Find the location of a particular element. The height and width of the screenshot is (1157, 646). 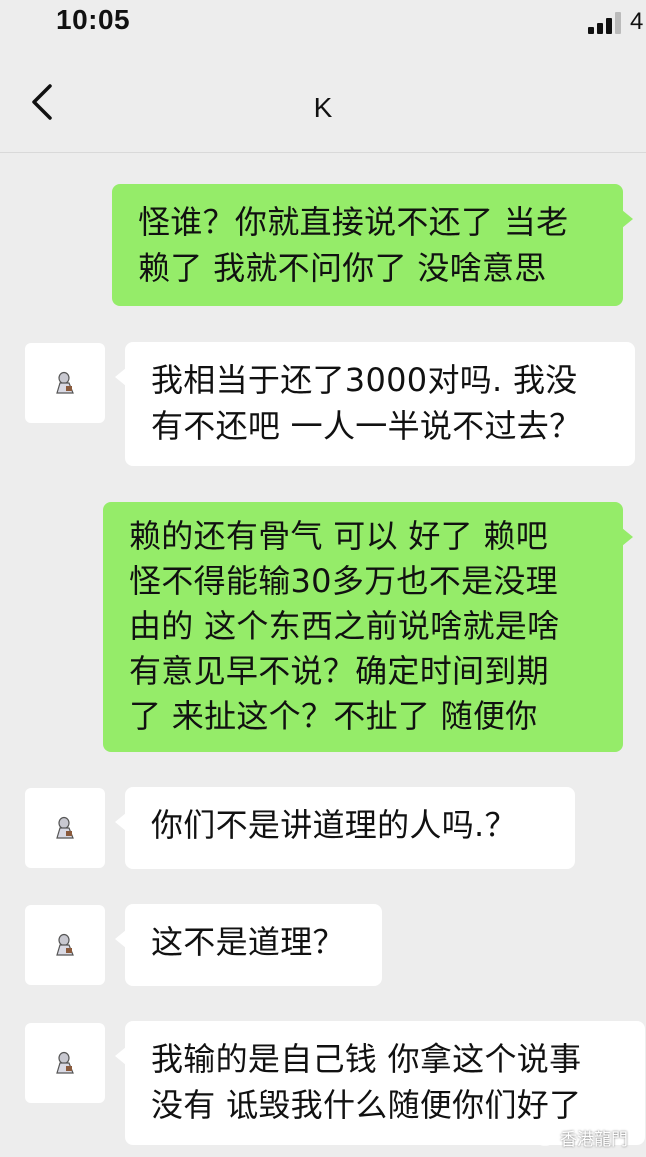

chat-title: K is located at coordinates (323, 107).